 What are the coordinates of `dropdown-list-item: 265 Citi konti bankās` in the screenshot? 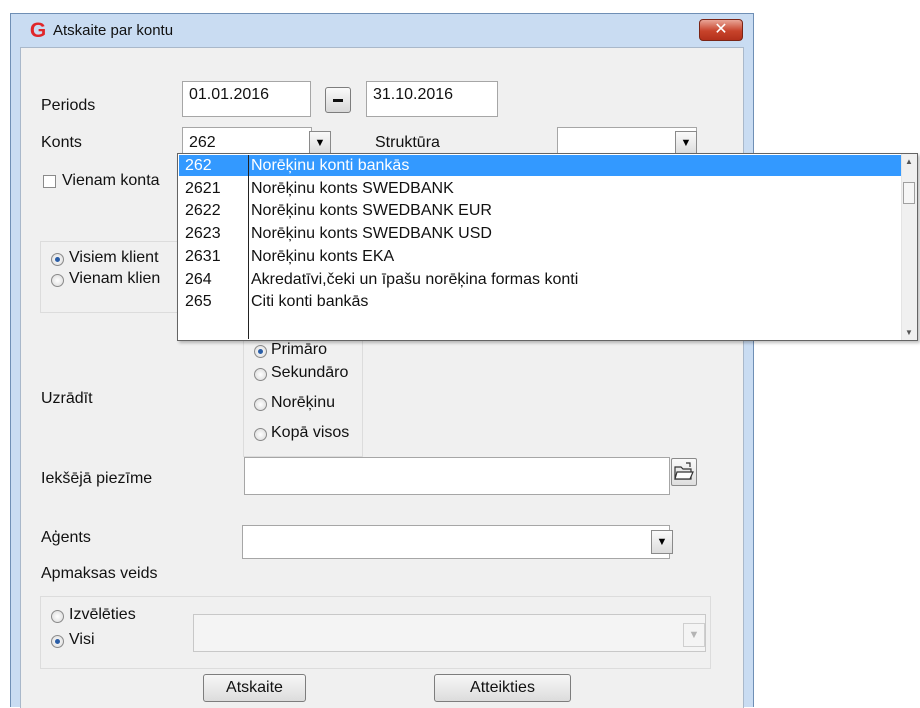 It's located at (541, 301).